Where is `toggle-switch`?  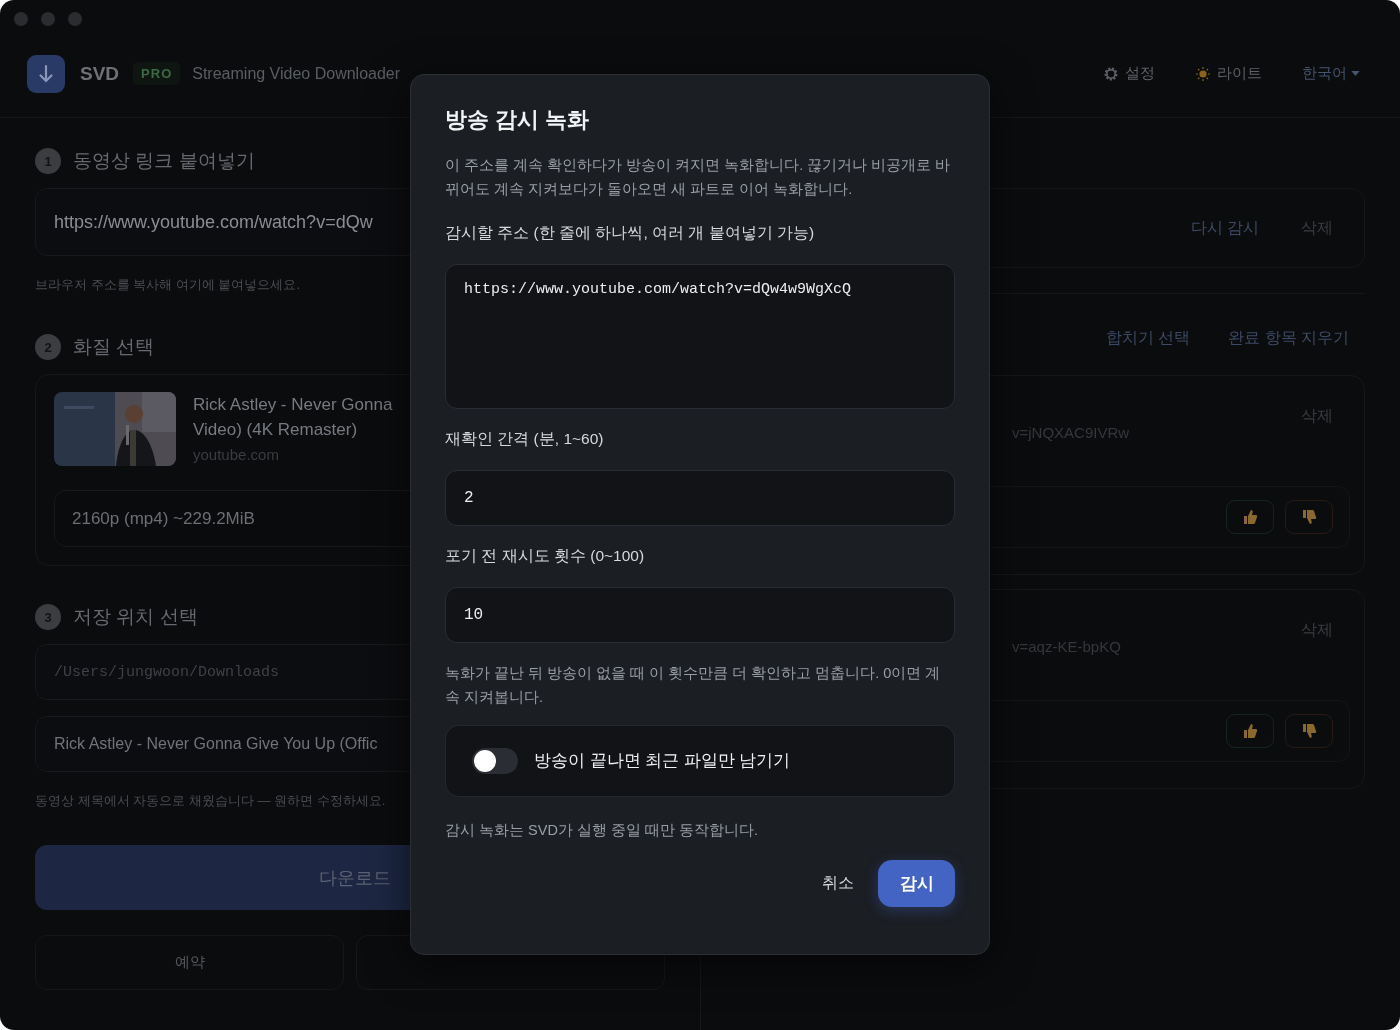
toggle-switch is located at coordinates (495, 761).